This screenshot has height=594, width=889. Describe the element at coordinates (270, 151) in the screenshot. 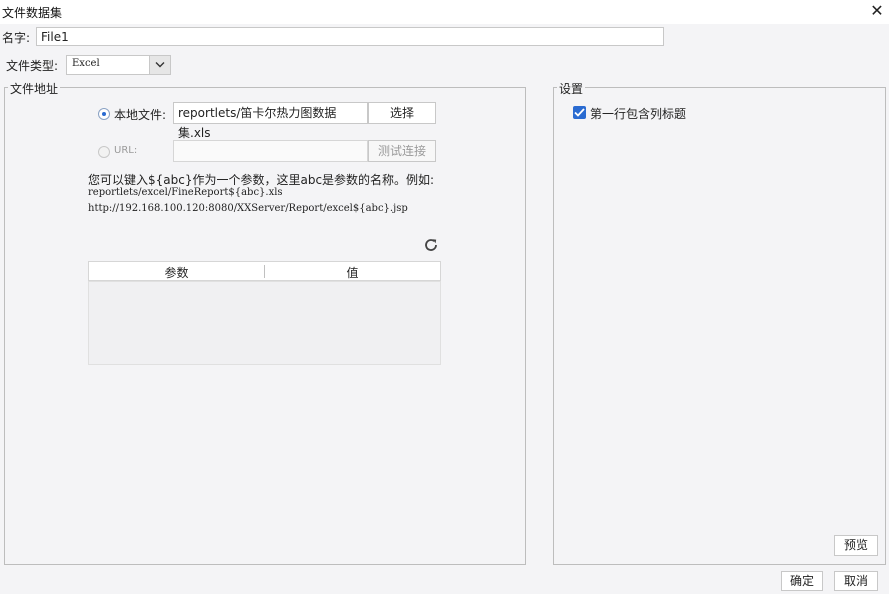

I see `url-input` at that location.